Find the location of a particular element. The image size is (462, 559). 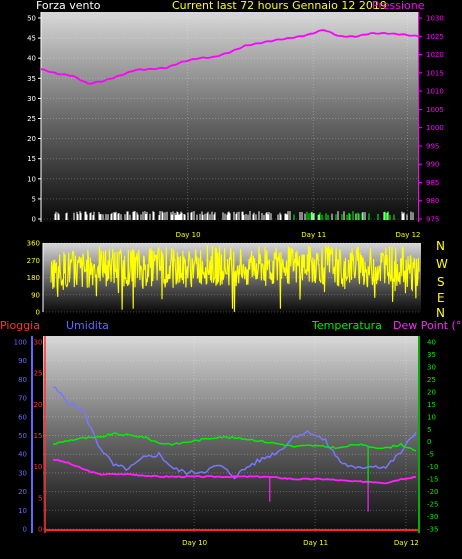

wind-tick-label-10: 10 is located at coordinates (31, 179).